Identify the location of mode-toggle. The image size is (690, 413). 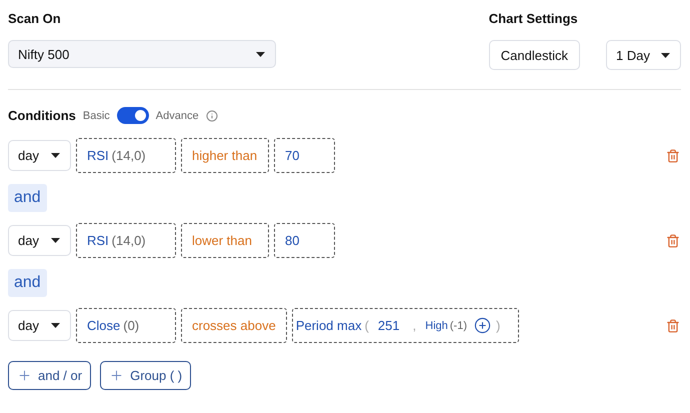
(132, 115).